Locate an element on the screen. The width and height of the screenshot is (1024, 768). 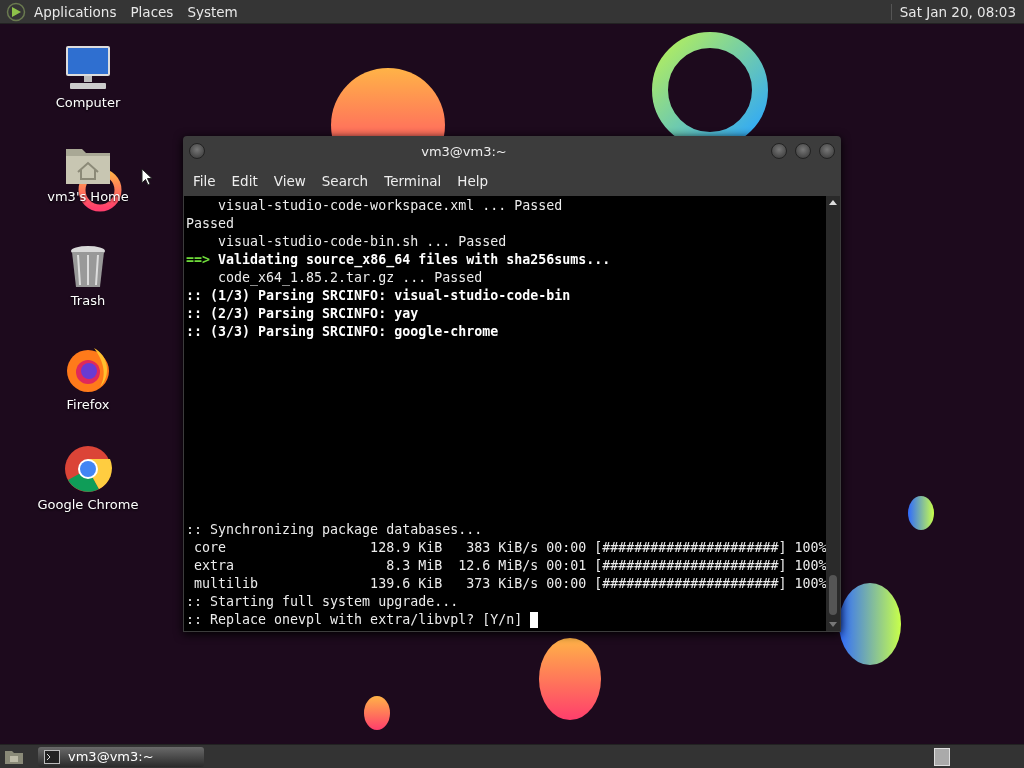
scrollbar-thumb is located at coordinates (833, 595).